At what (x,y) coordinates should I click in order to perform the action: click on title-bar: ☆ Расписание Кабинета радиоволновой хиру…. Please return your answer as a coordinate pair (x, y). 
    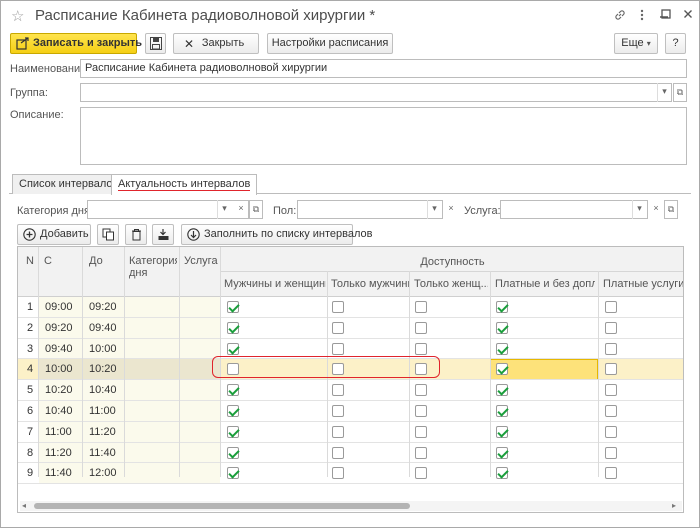
    Looking at the image, I should click on (350, 16).